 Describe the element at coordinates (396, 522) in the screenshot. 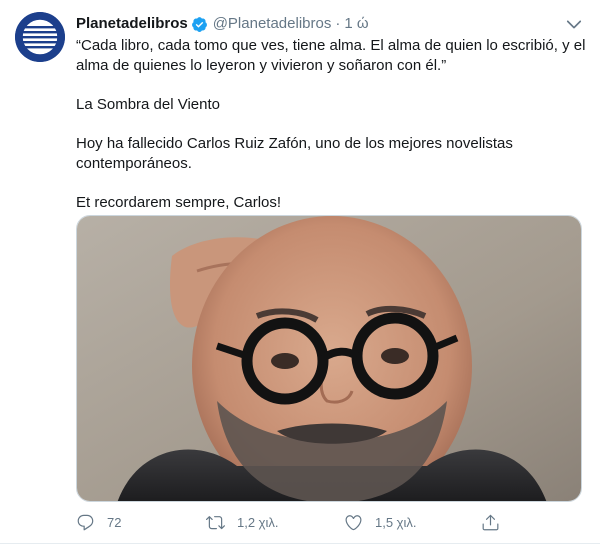

I see `like-count: 1,5 χιλ.` at that location.